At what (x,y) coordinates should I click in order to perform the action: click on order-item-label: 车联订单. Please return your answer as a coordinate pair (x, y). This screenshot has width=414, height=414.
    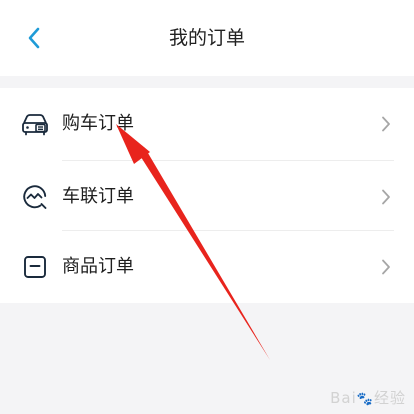
    Looking at the image, I should click on (98, 196).